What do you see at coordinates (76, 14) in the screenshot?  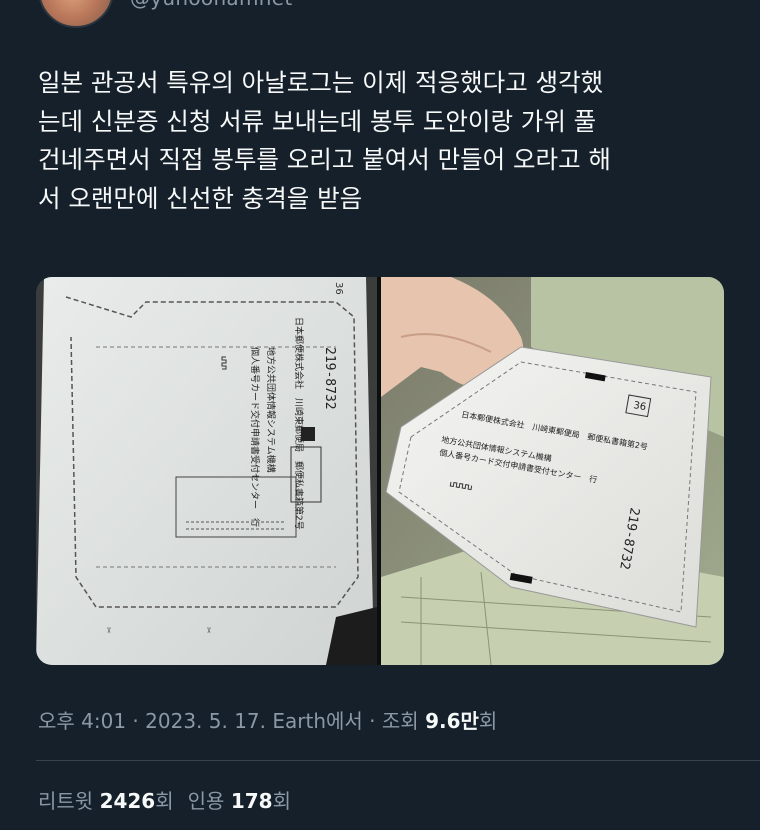 I see `avatar` at bounding box center [76, 14].